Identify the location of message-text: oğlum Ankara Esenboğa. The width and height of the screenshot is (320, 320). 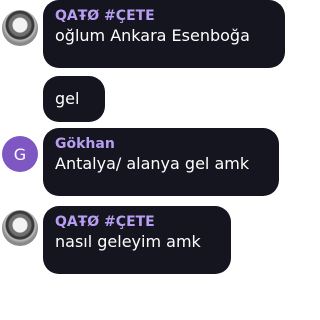
(152, 35).